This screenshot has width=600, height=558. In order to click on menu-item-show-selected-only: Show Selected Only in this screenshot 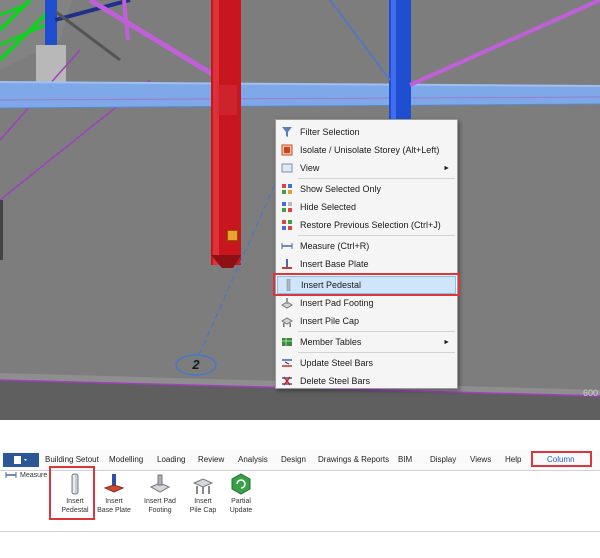, I will do `click(366, 189)`.